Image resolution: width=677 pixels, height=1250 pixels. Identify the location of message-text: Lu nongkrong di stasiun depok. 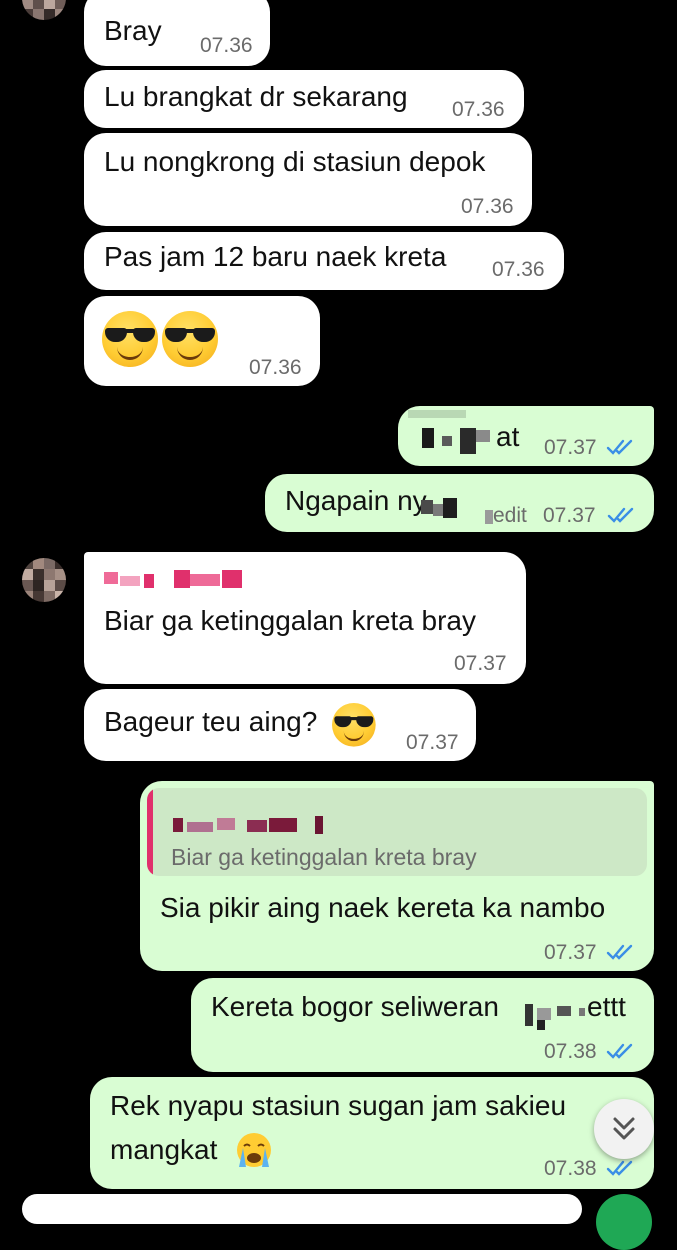
(295, 161).